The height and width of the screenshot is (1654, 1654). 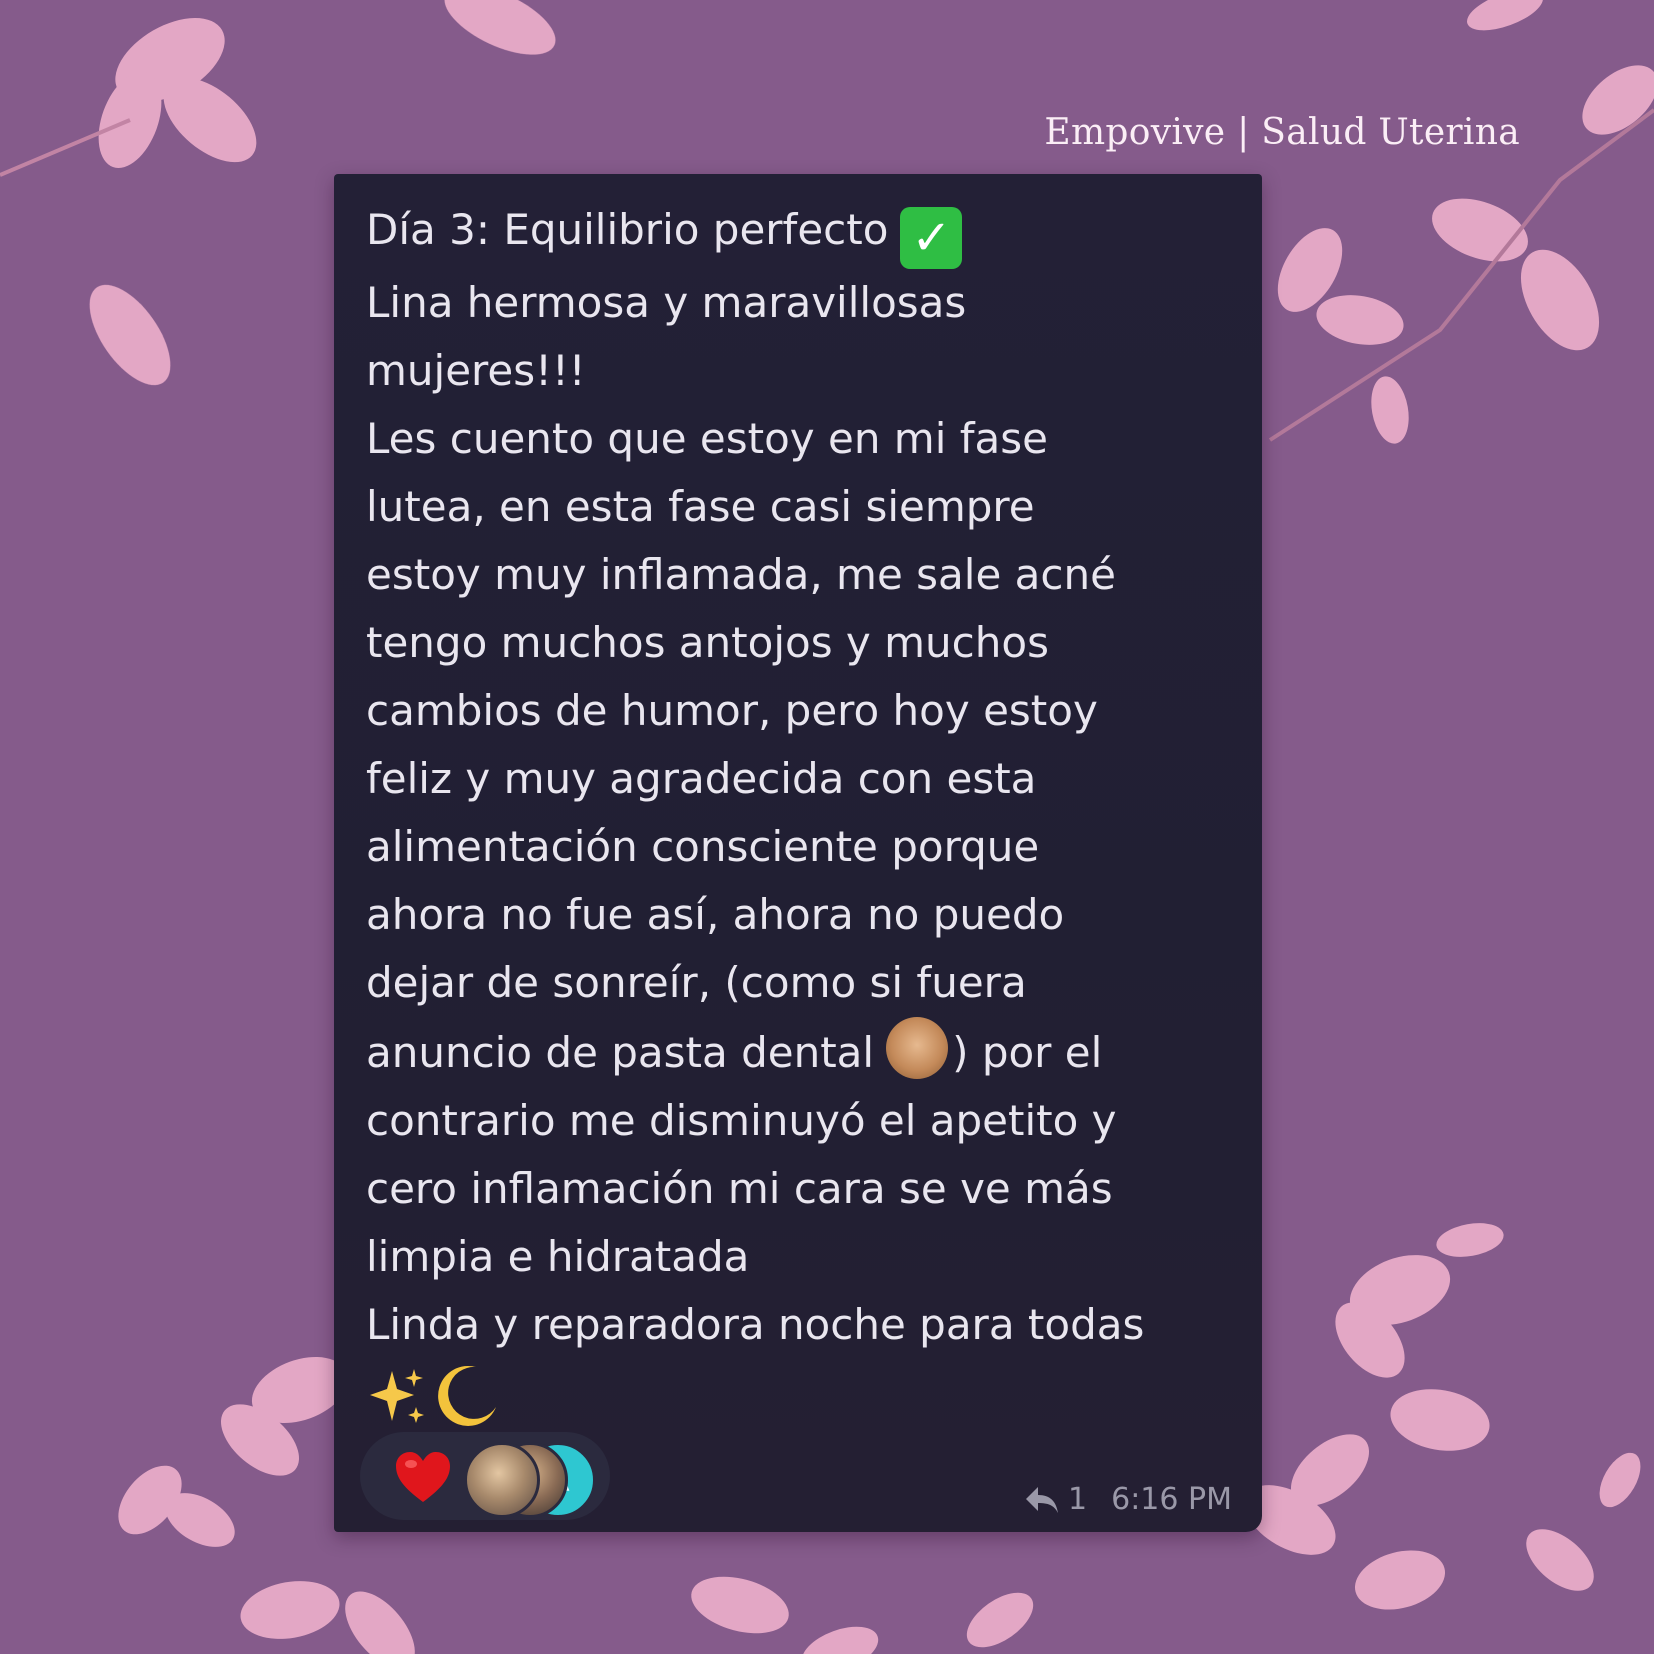 I want to click on message-line: Lina hermosa y maravillosas, so click(x=666, y=302).